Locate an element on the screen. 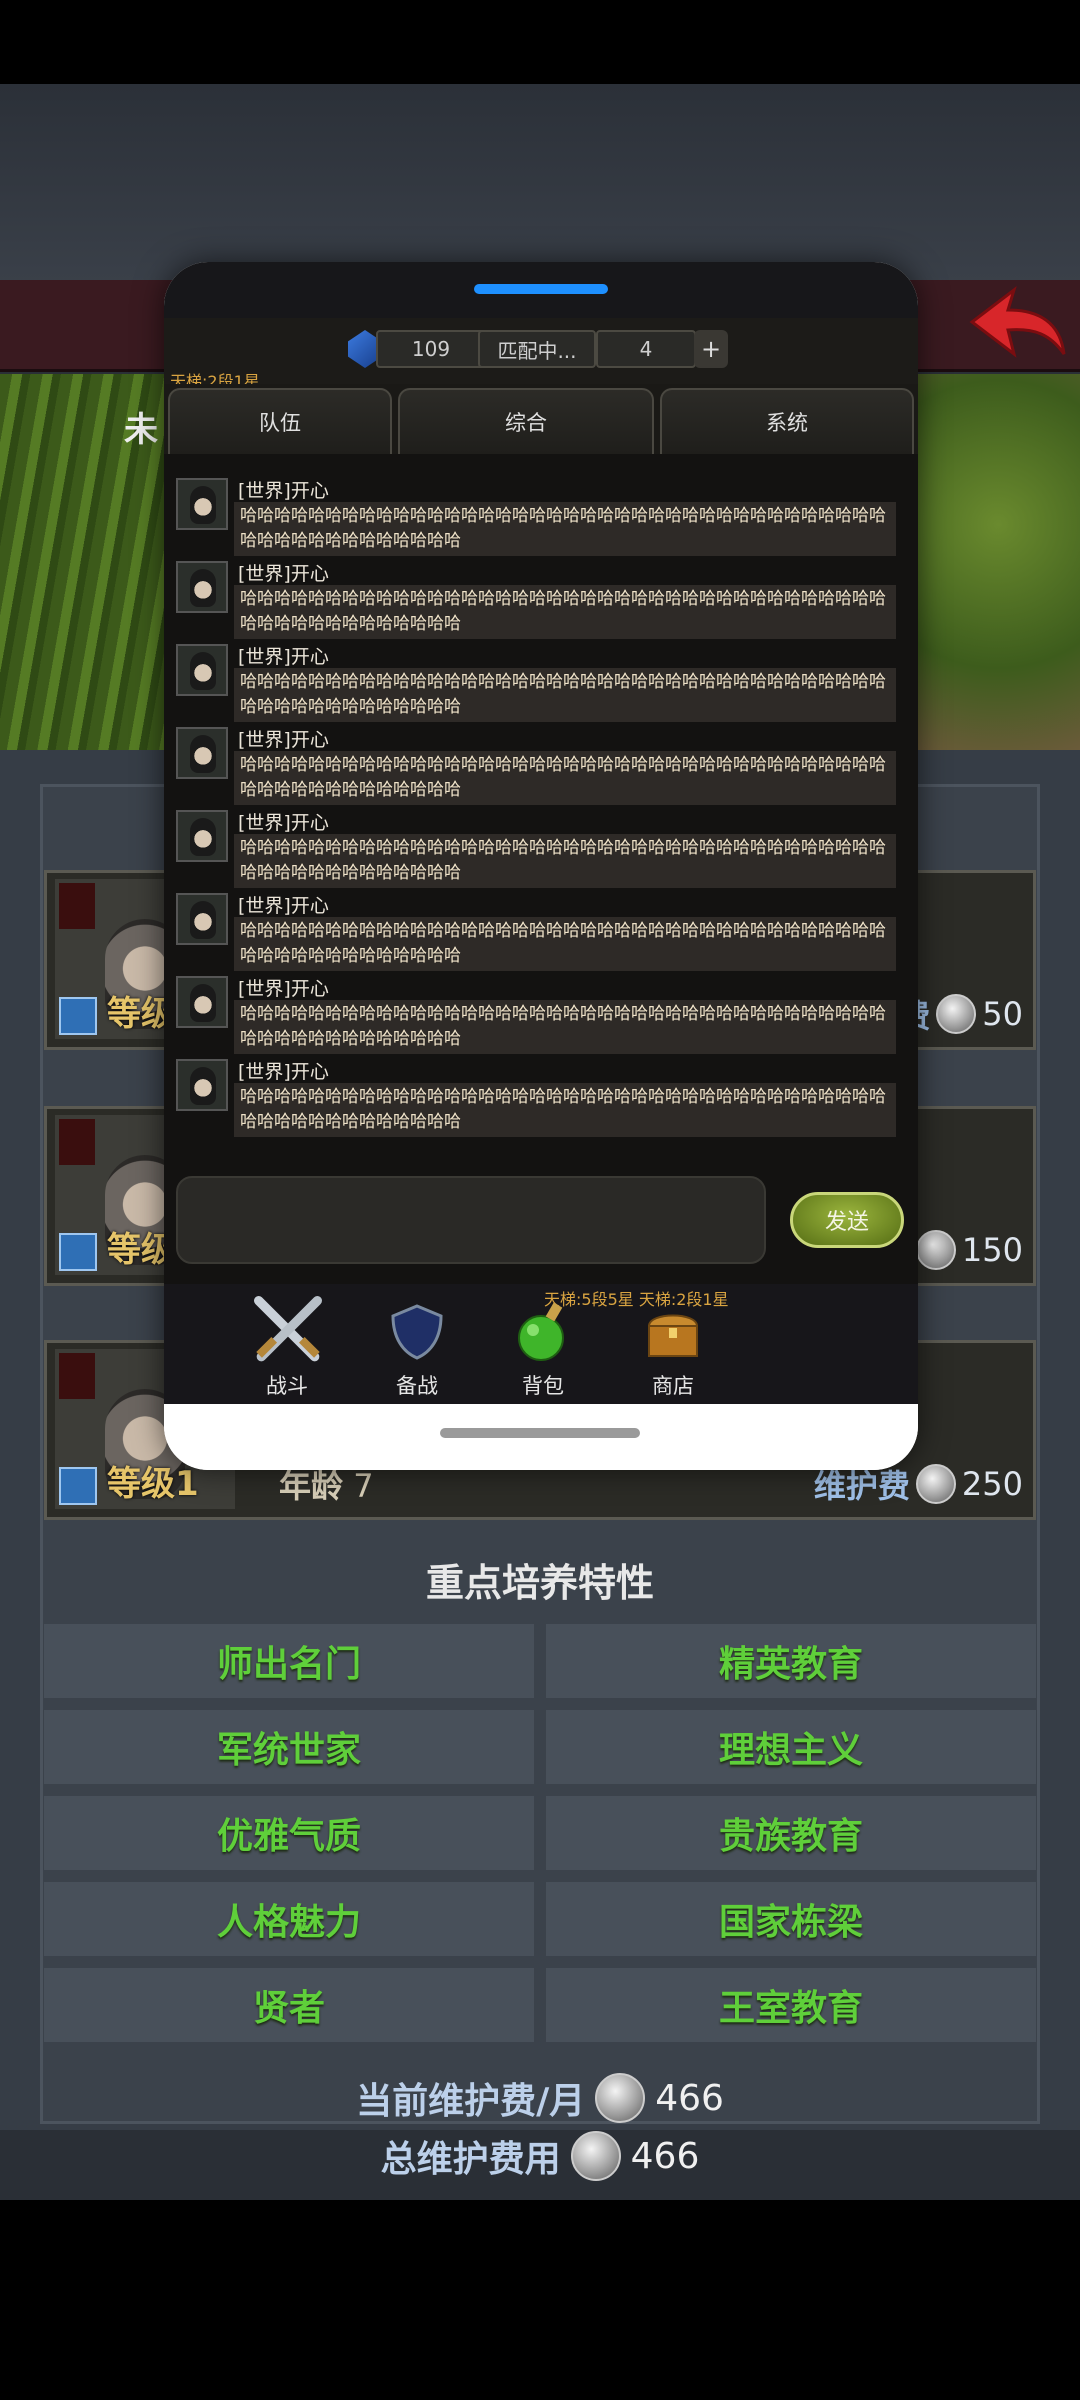  send-button: 发送 is located at coordinates (847, 1220).